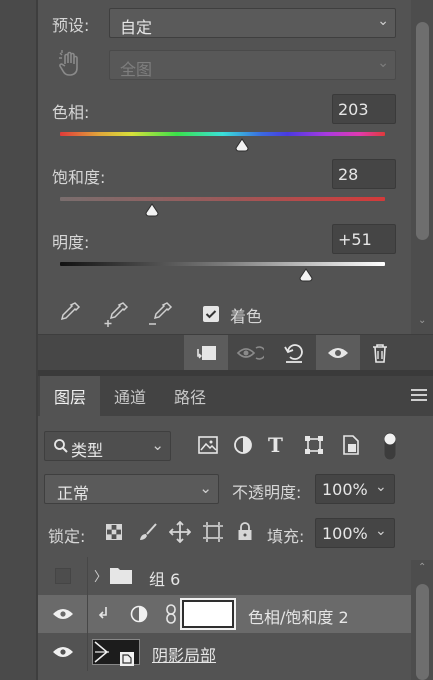  I want to click on view-previous-state-button, so click(250, 353).